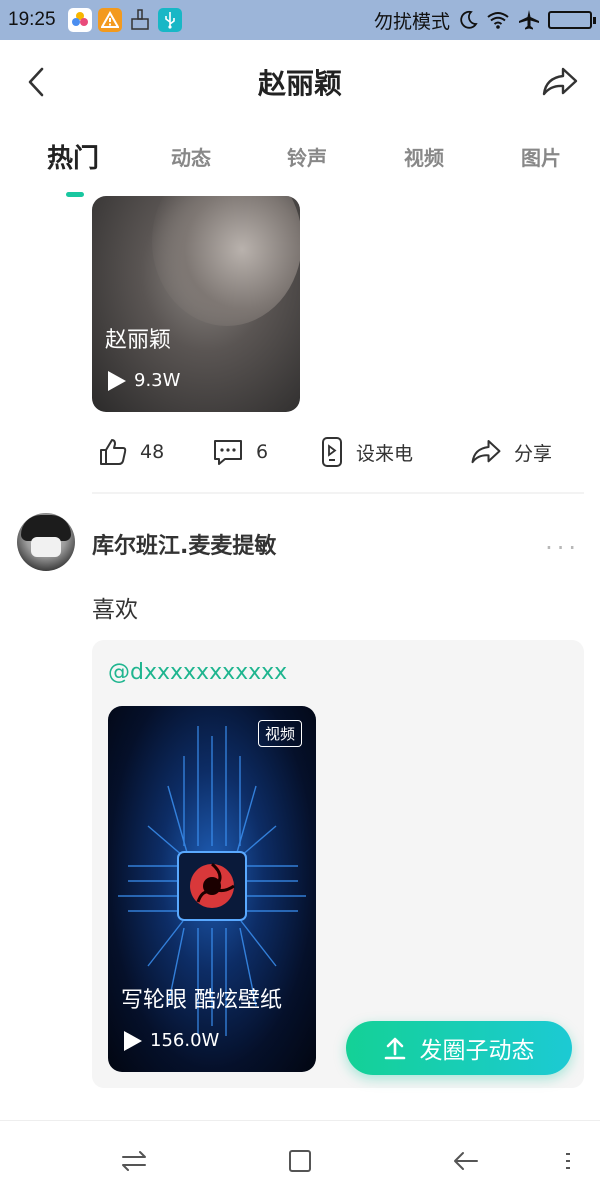 This screenshot has height=1200, width=600. What do you see at coordinates (498, 20) in the screenshot?
I see `wifi-icon` at bounding box center [498, 20].